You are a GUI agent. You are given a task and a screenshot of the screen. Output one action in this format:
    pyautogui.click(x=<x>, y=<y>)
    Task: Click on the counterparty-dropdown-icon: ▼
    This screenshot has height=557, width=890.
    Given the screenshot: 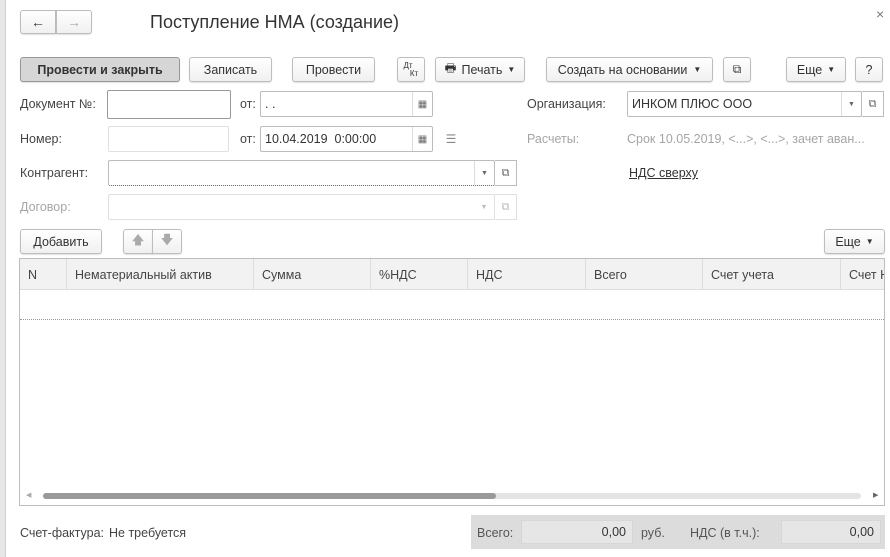 What is the action you would take?
    pyautogui.click(x=484, y=173)
    